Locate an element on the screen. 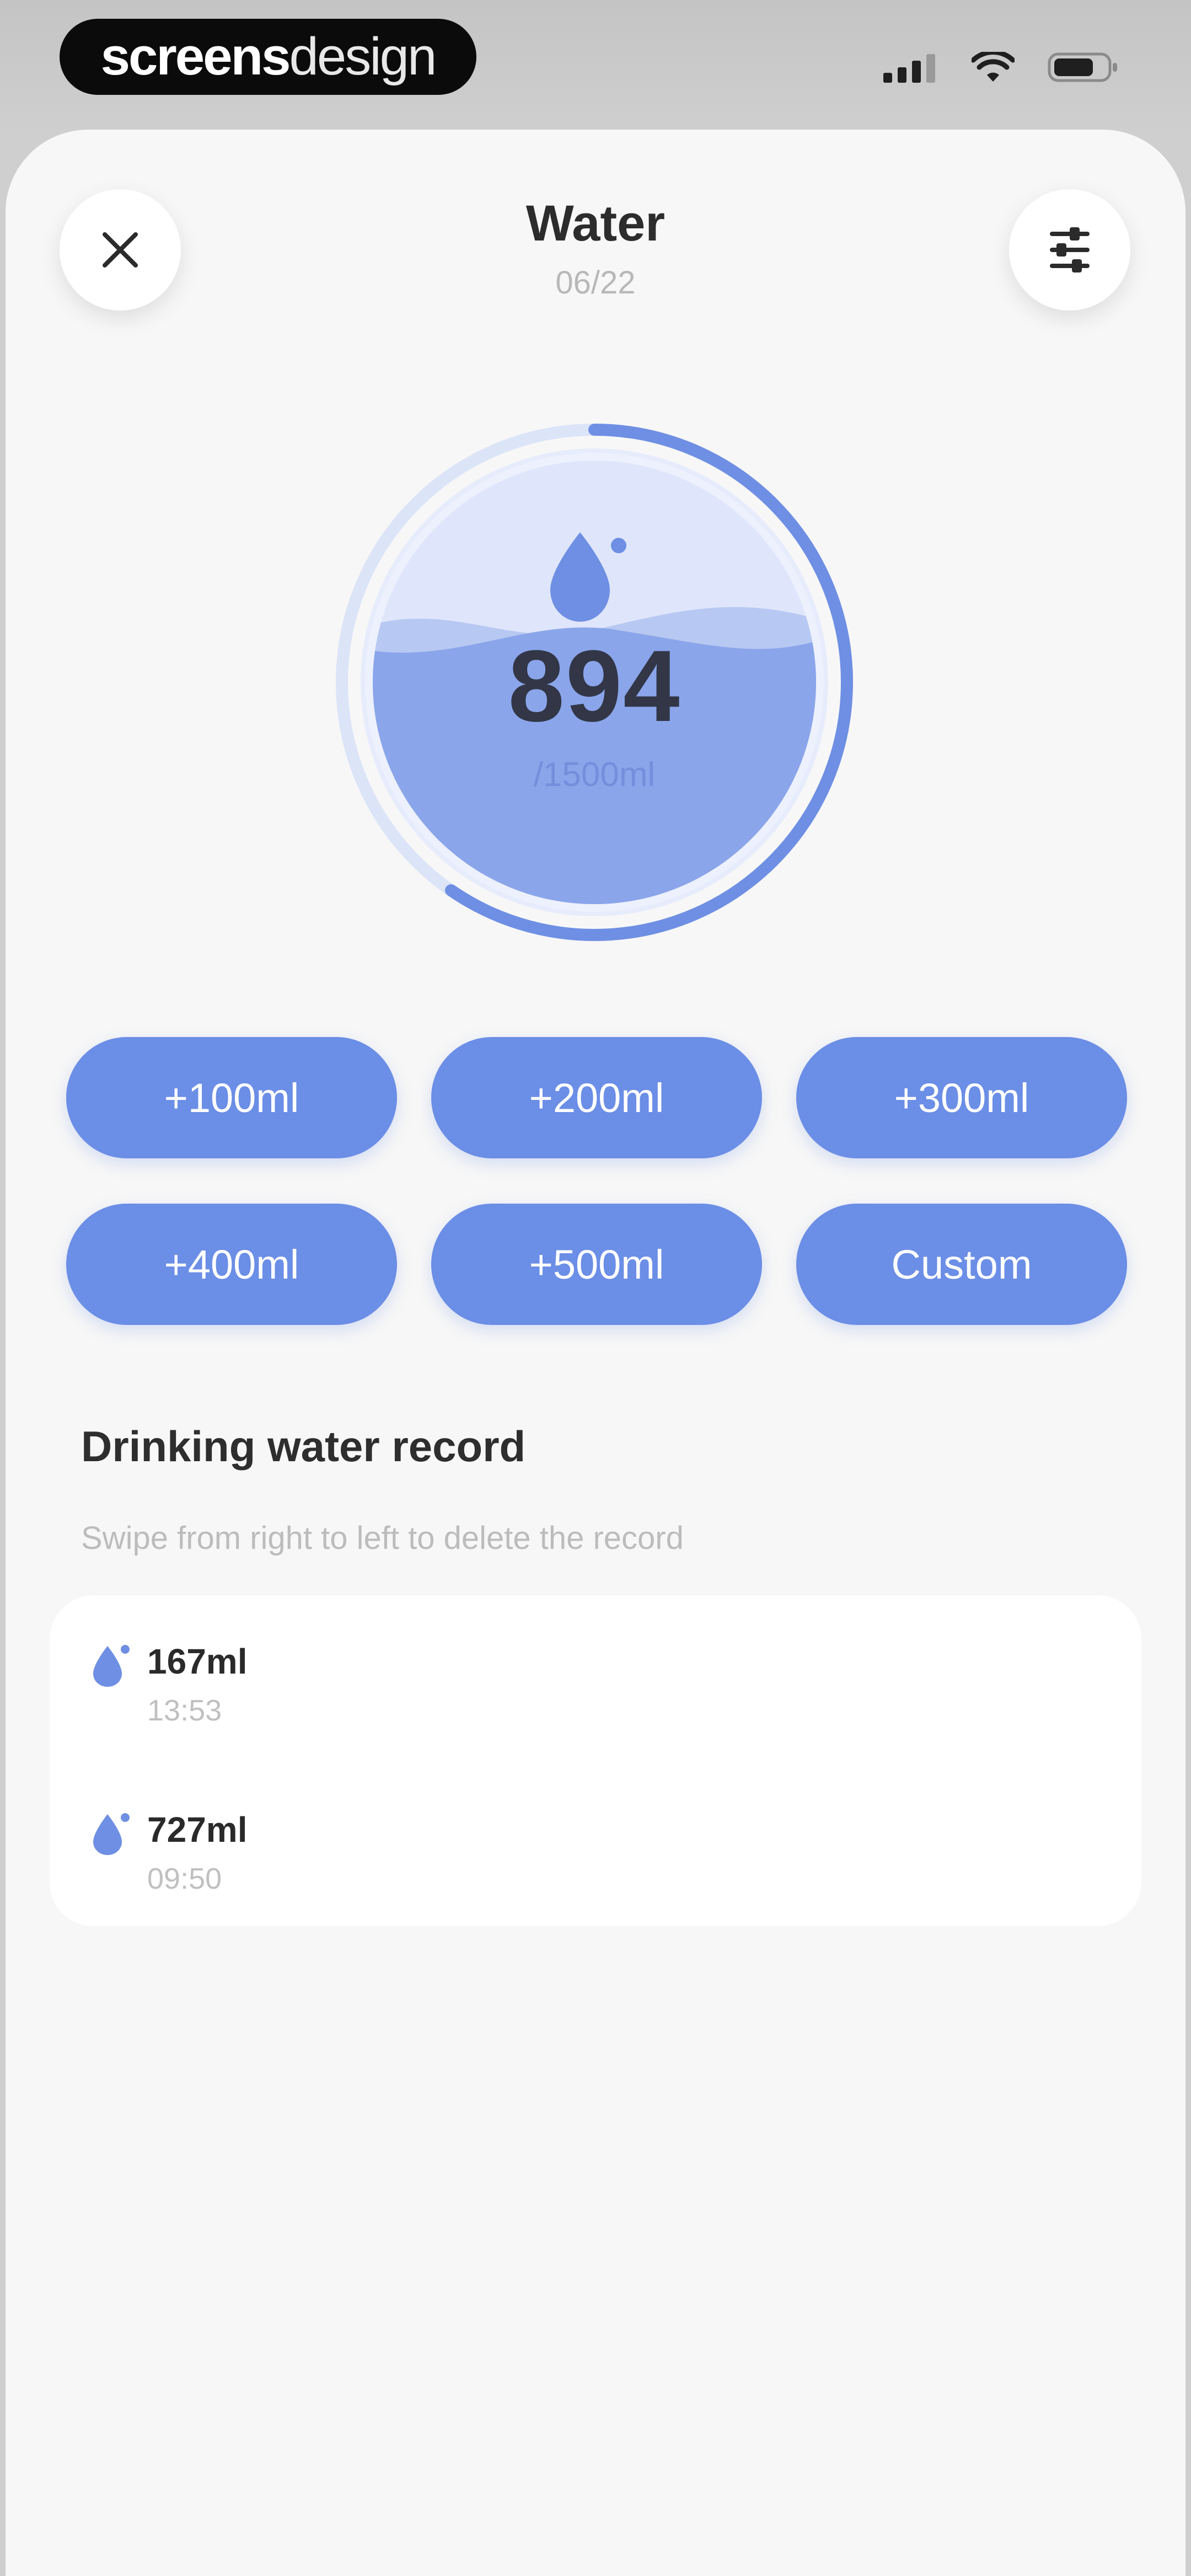  add-100ml-button: +100ml is located at coordinates (232, 1097).